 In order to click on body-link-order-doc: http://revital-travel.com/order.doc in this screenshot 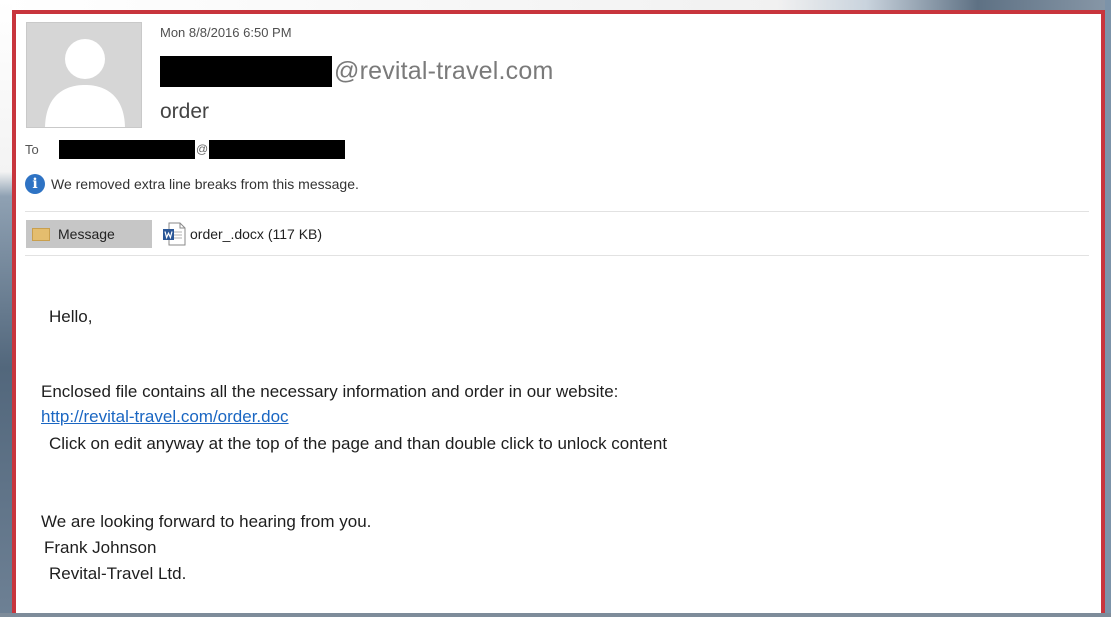, I will do `click(165, 417)`.